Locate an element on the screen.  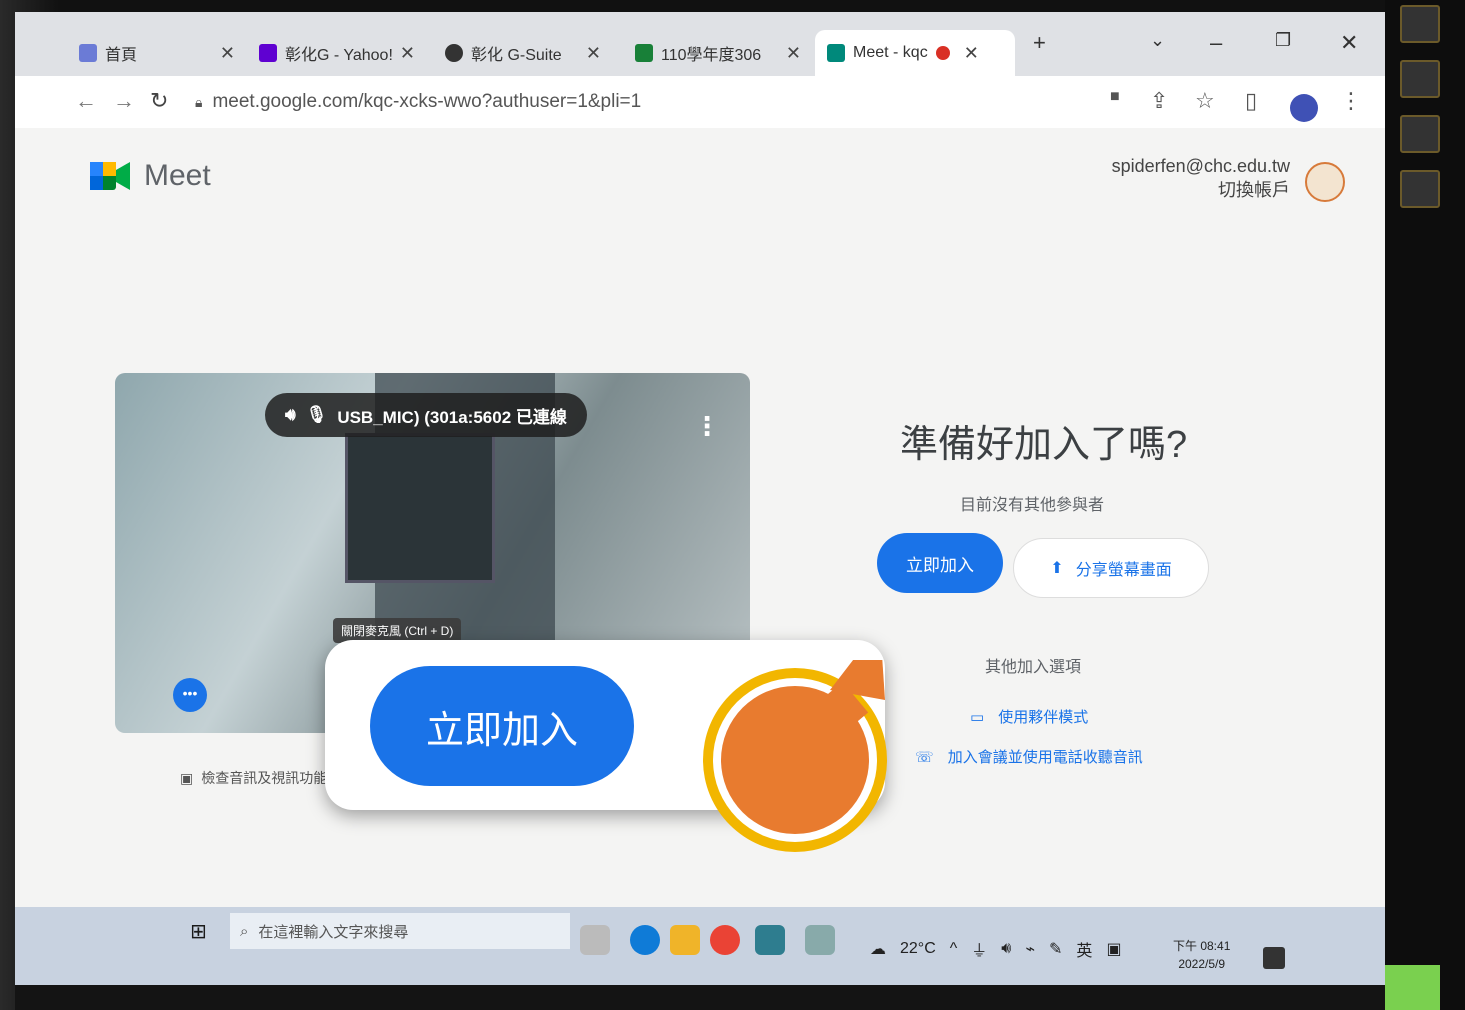
present-label: 分享螢幕畫面 is located at coordinates (1123, 570).